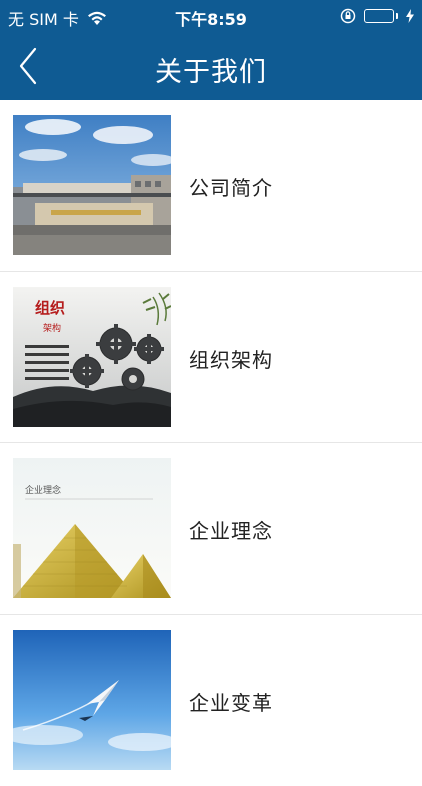 The height and width of the screenshot is (786, 422). I want to click on battery-icon, so click(381, 16).